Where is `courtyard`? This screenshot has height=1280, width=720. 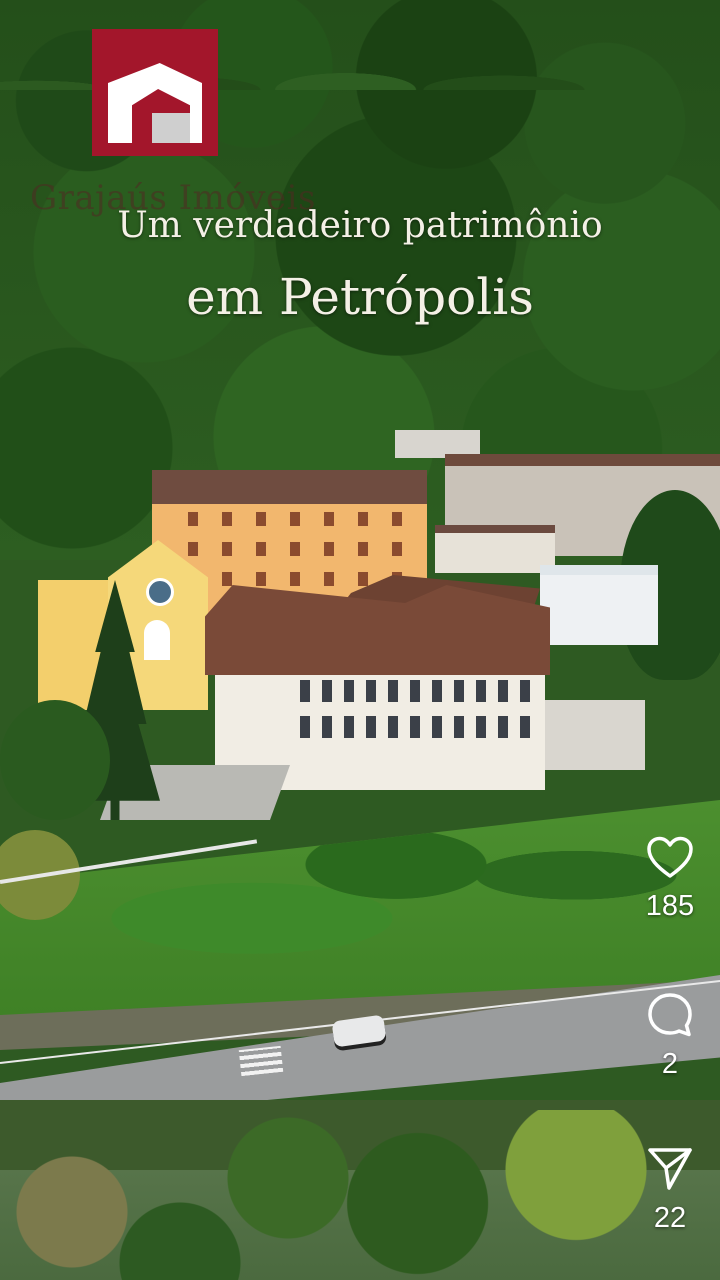
courtyard is located at coordinates (595, 735).